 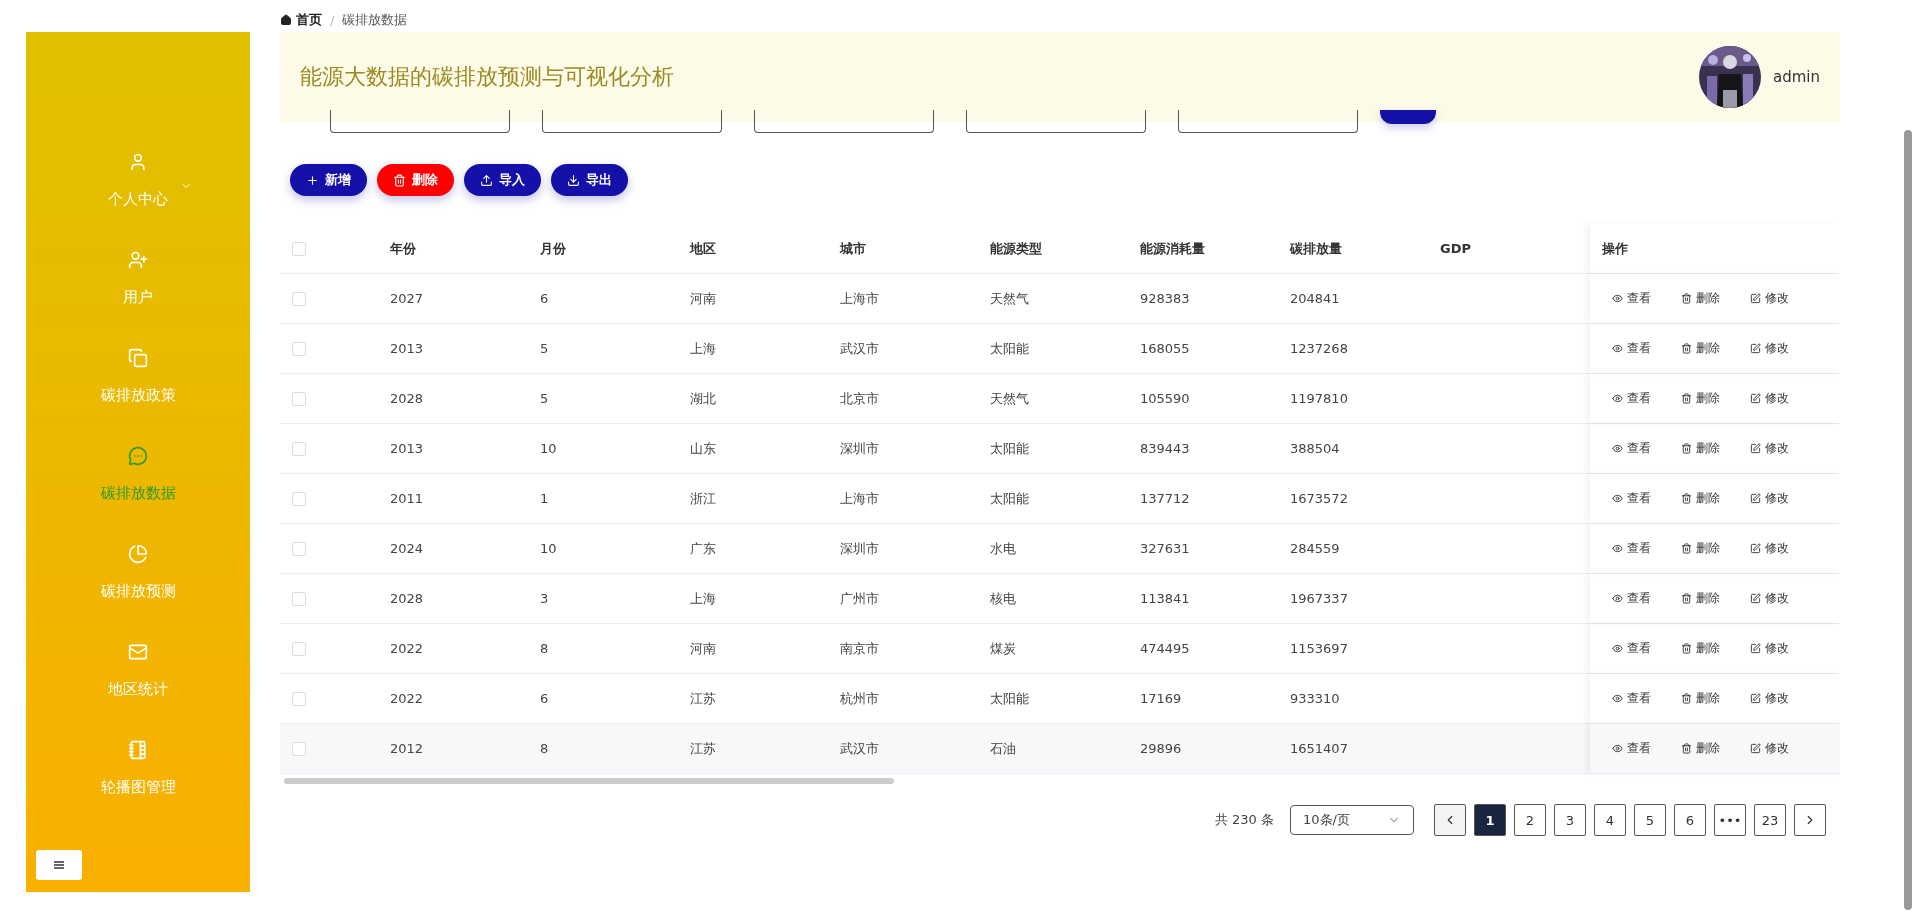 What do you see at coordinates (1010, 298) in the screenshot?
I see `table-cell-text: 天然气` at bounding box center [1010, 298].